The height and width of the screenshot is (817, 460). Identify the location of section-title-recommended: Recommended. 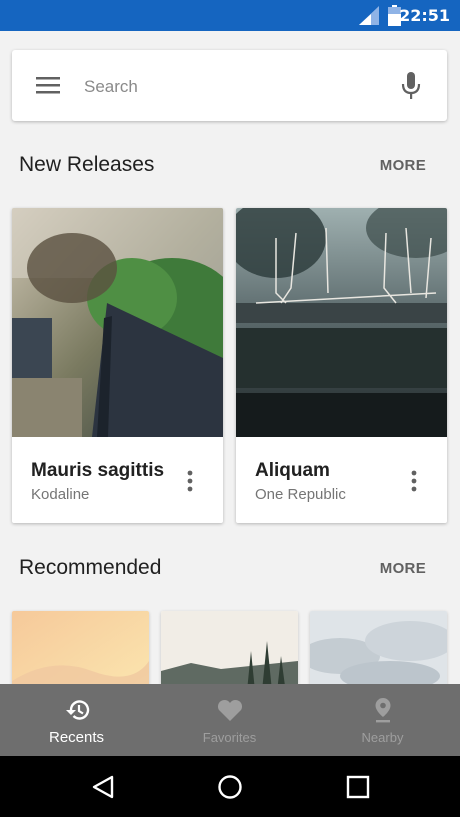
(90, 567).